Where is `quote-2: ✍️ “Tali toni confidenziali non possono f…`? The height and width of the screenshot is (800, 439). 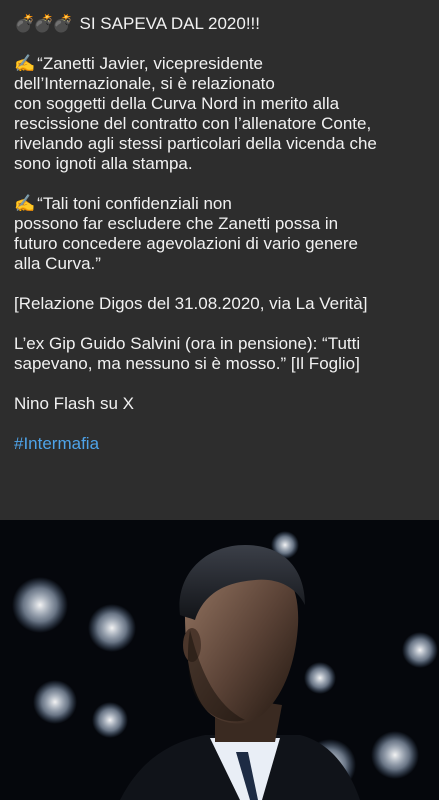 quote-2: ✍️ “Tali toni confidenziali non possono f… is located at coordinates (220, 234).